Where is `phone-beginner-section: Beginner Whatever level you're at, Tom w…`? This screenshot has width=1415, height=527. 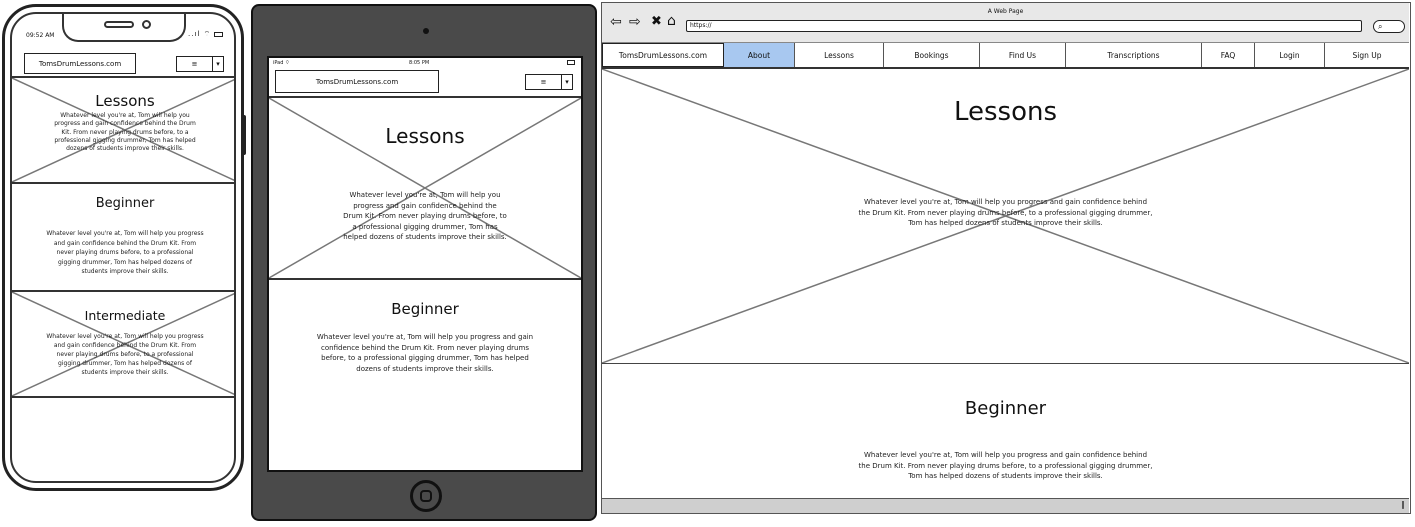 phone-beginner-section: Beginner Whatever level you're at, Tom w… is located at coordinates (123, 238).